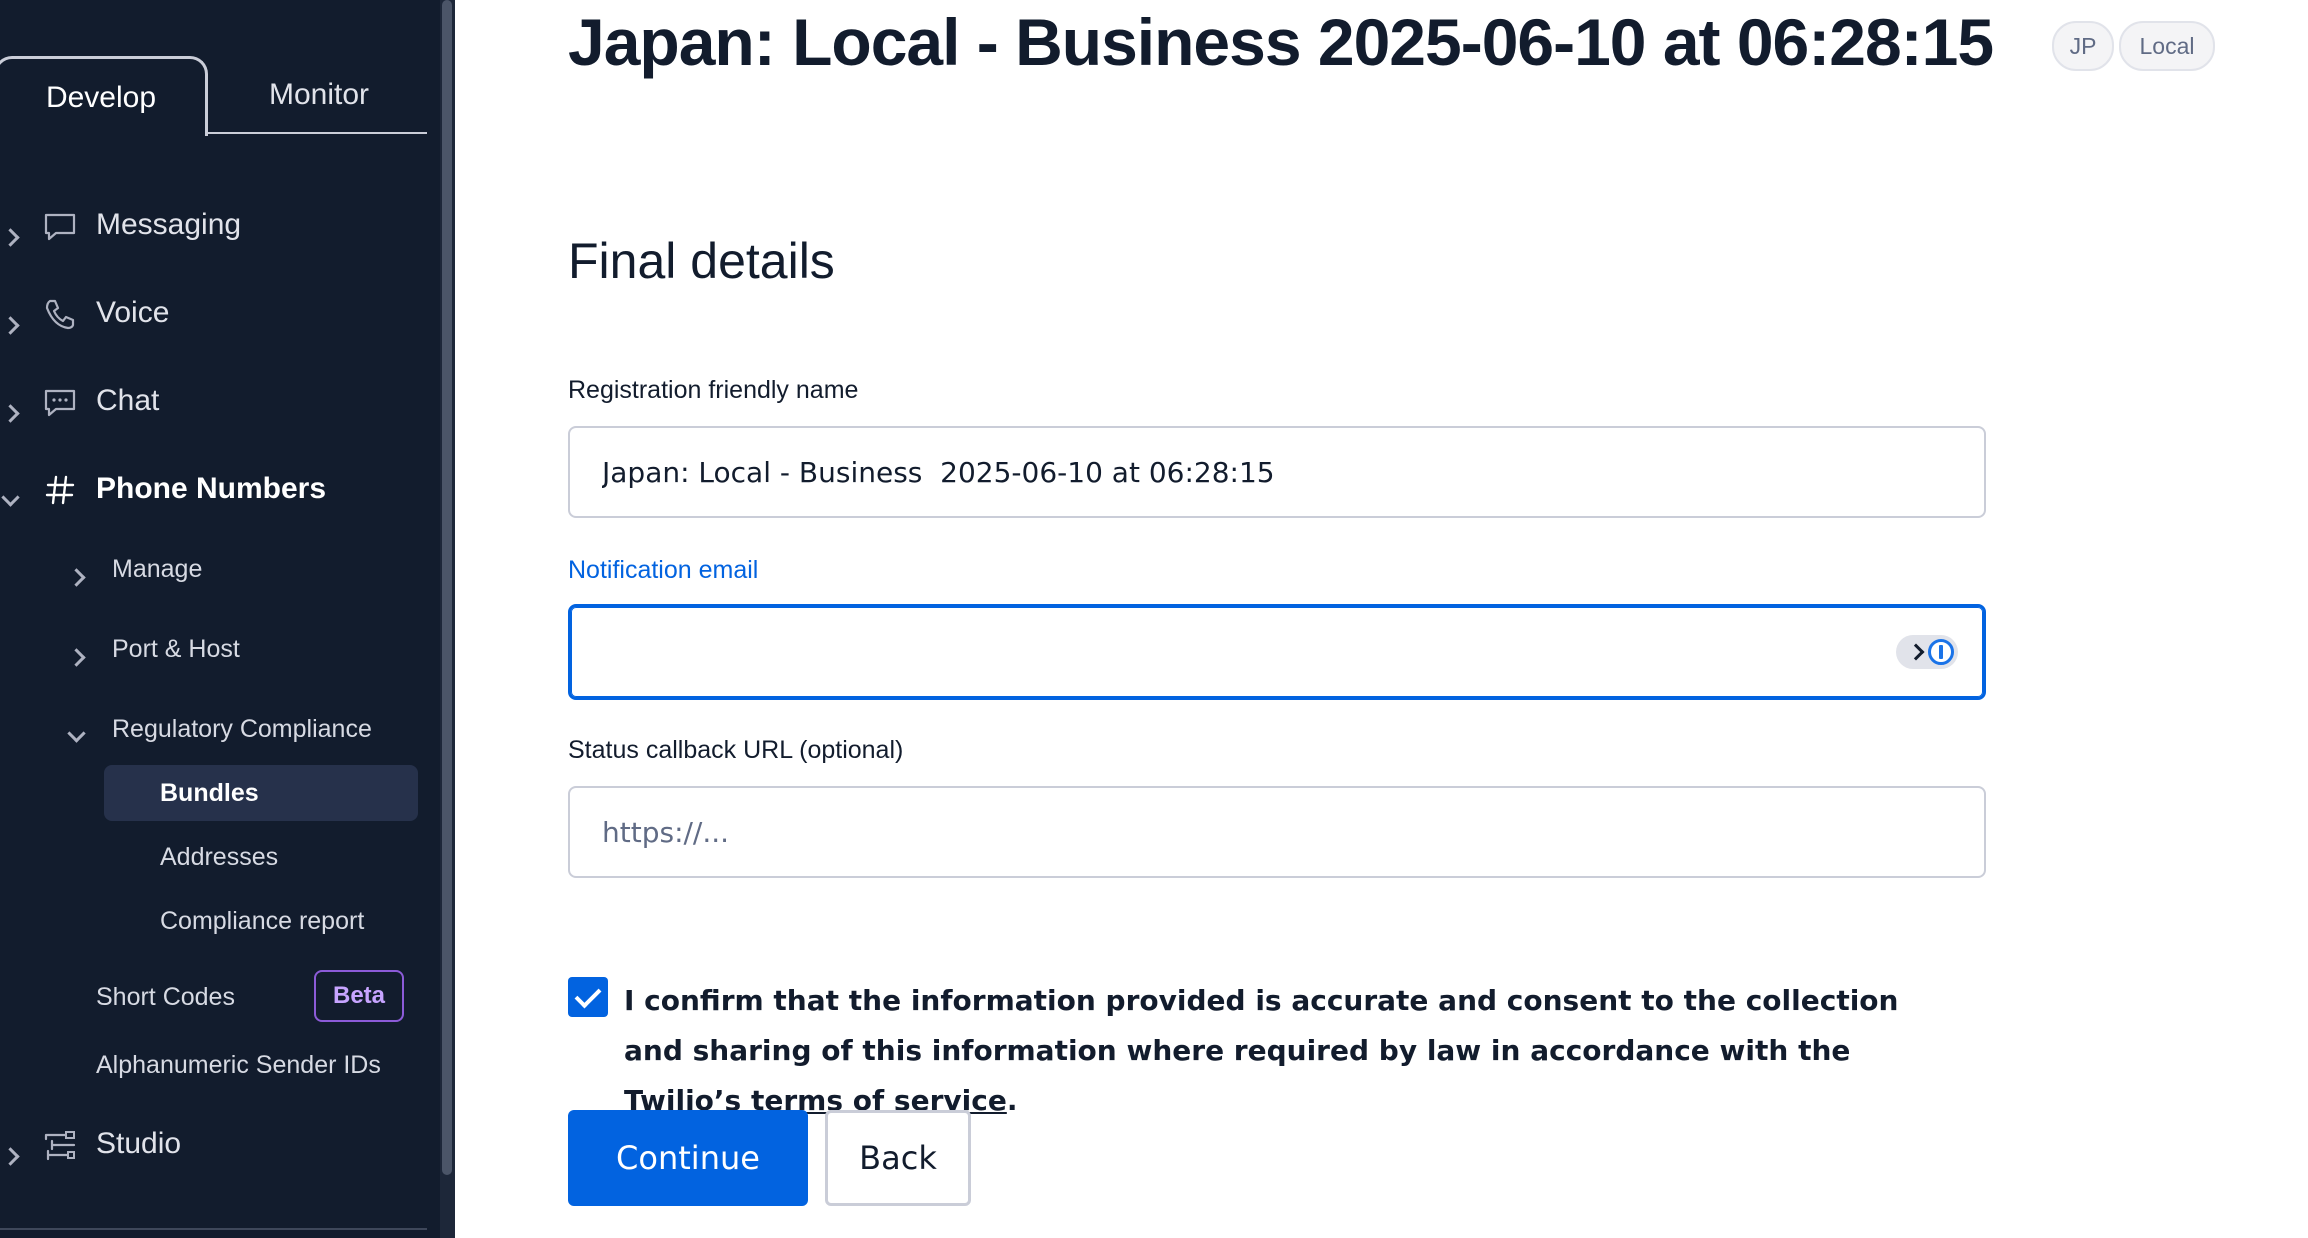  Describe the element at coordinates (447, 587) in the screenshot. I see `sidebar-scrollbar` at that location.